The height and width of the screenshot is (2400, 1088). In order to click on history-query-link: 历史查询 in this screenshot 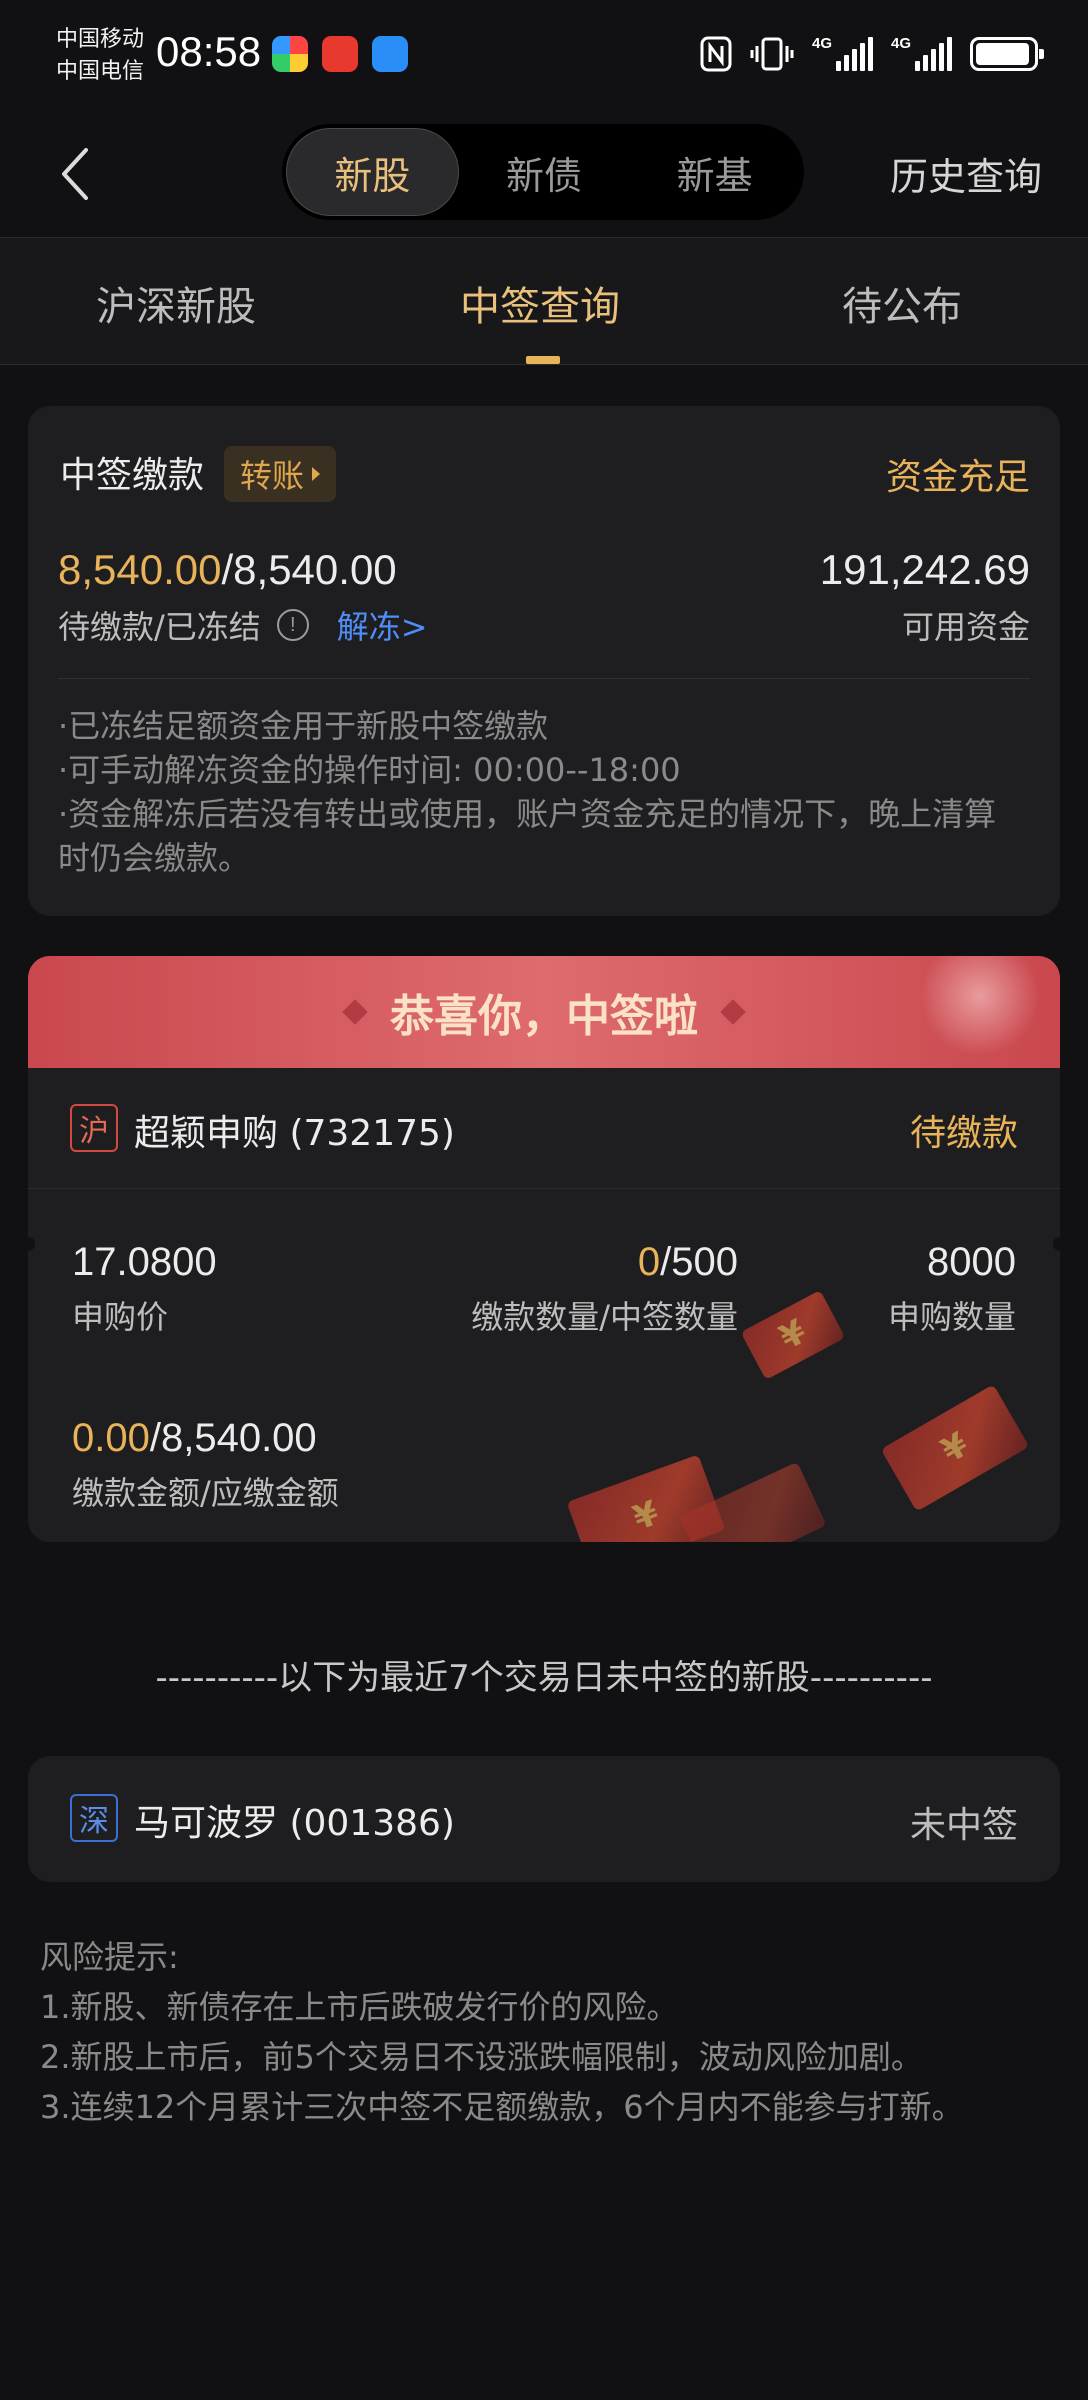, I will do `click(966, 173)`.